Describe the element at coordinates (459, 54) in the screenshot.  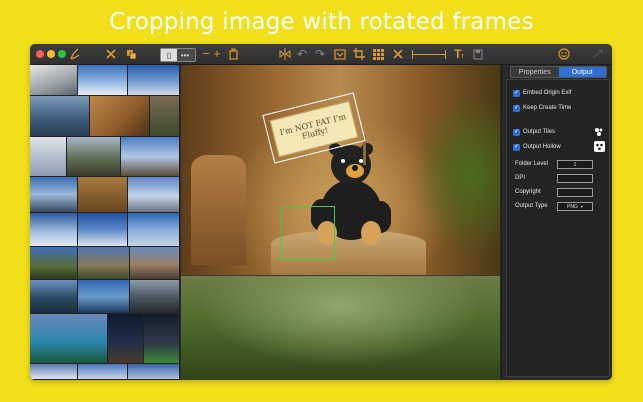
I see `text-icon: Tr` at that location.